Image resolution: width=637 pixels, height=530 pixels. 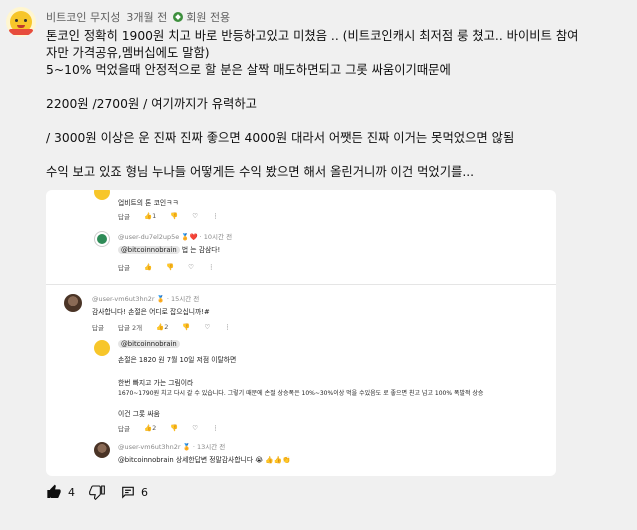 I want to click on mini-emoji: 😭 👍👍👏, so click(x=273, y=460).